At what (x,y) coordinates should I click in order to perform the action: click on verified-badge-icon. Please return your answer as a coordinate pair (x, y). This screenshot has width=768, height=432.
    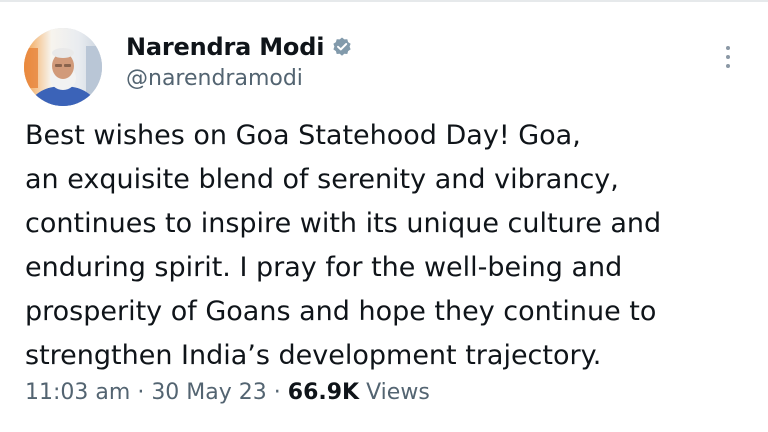
    Looking at the image, I should click on (342, 47).